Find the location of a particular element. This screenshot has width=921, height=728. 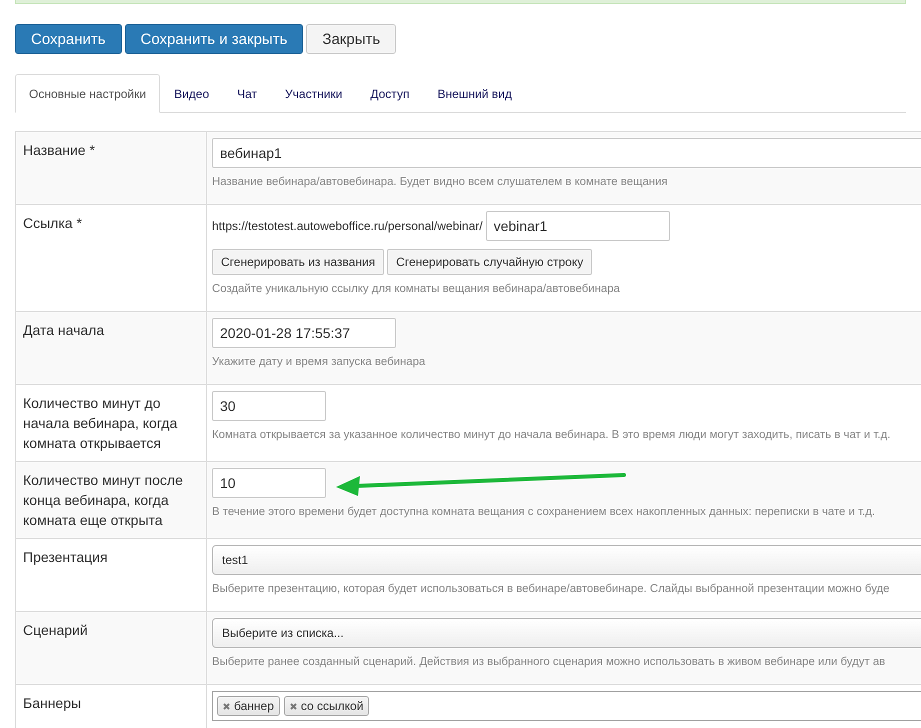

field-label: Сценарий is located at coordinates (111, 648).